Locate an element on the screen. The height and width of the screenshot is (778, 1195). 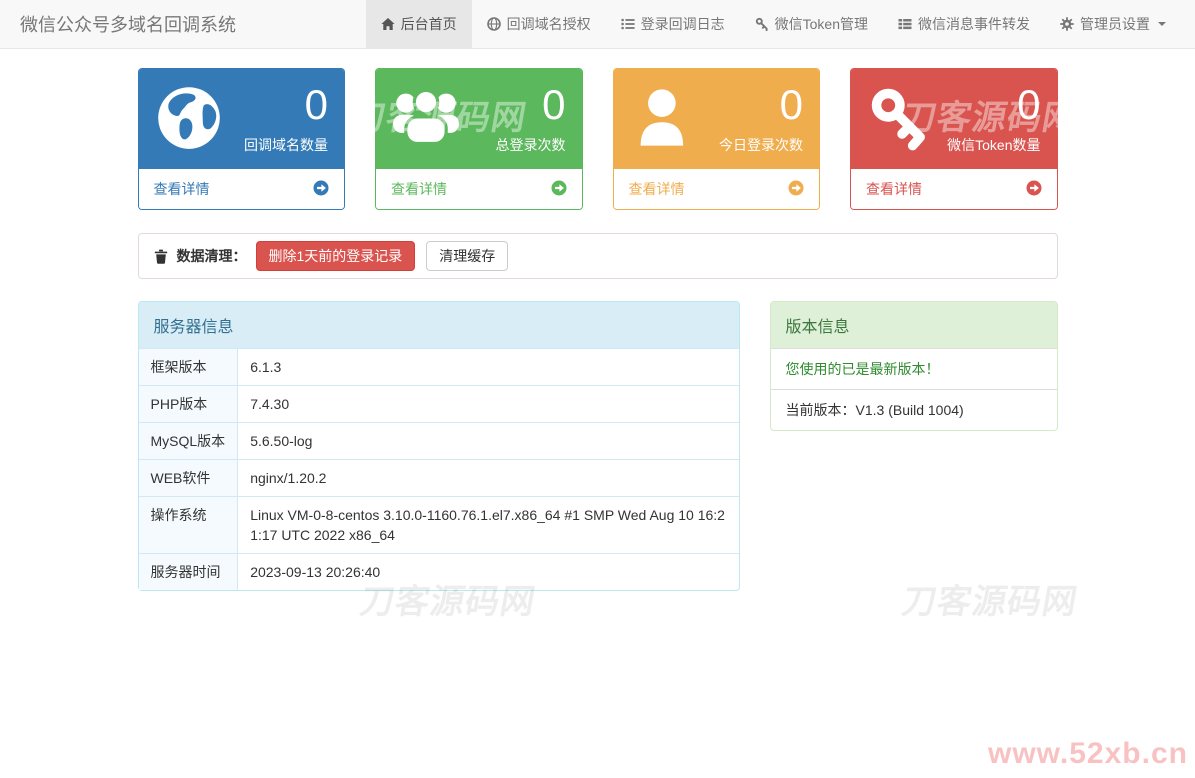
stat-card-today-logins: 0 今日登录次数 查看详情 is located at coordinates (716, 139).